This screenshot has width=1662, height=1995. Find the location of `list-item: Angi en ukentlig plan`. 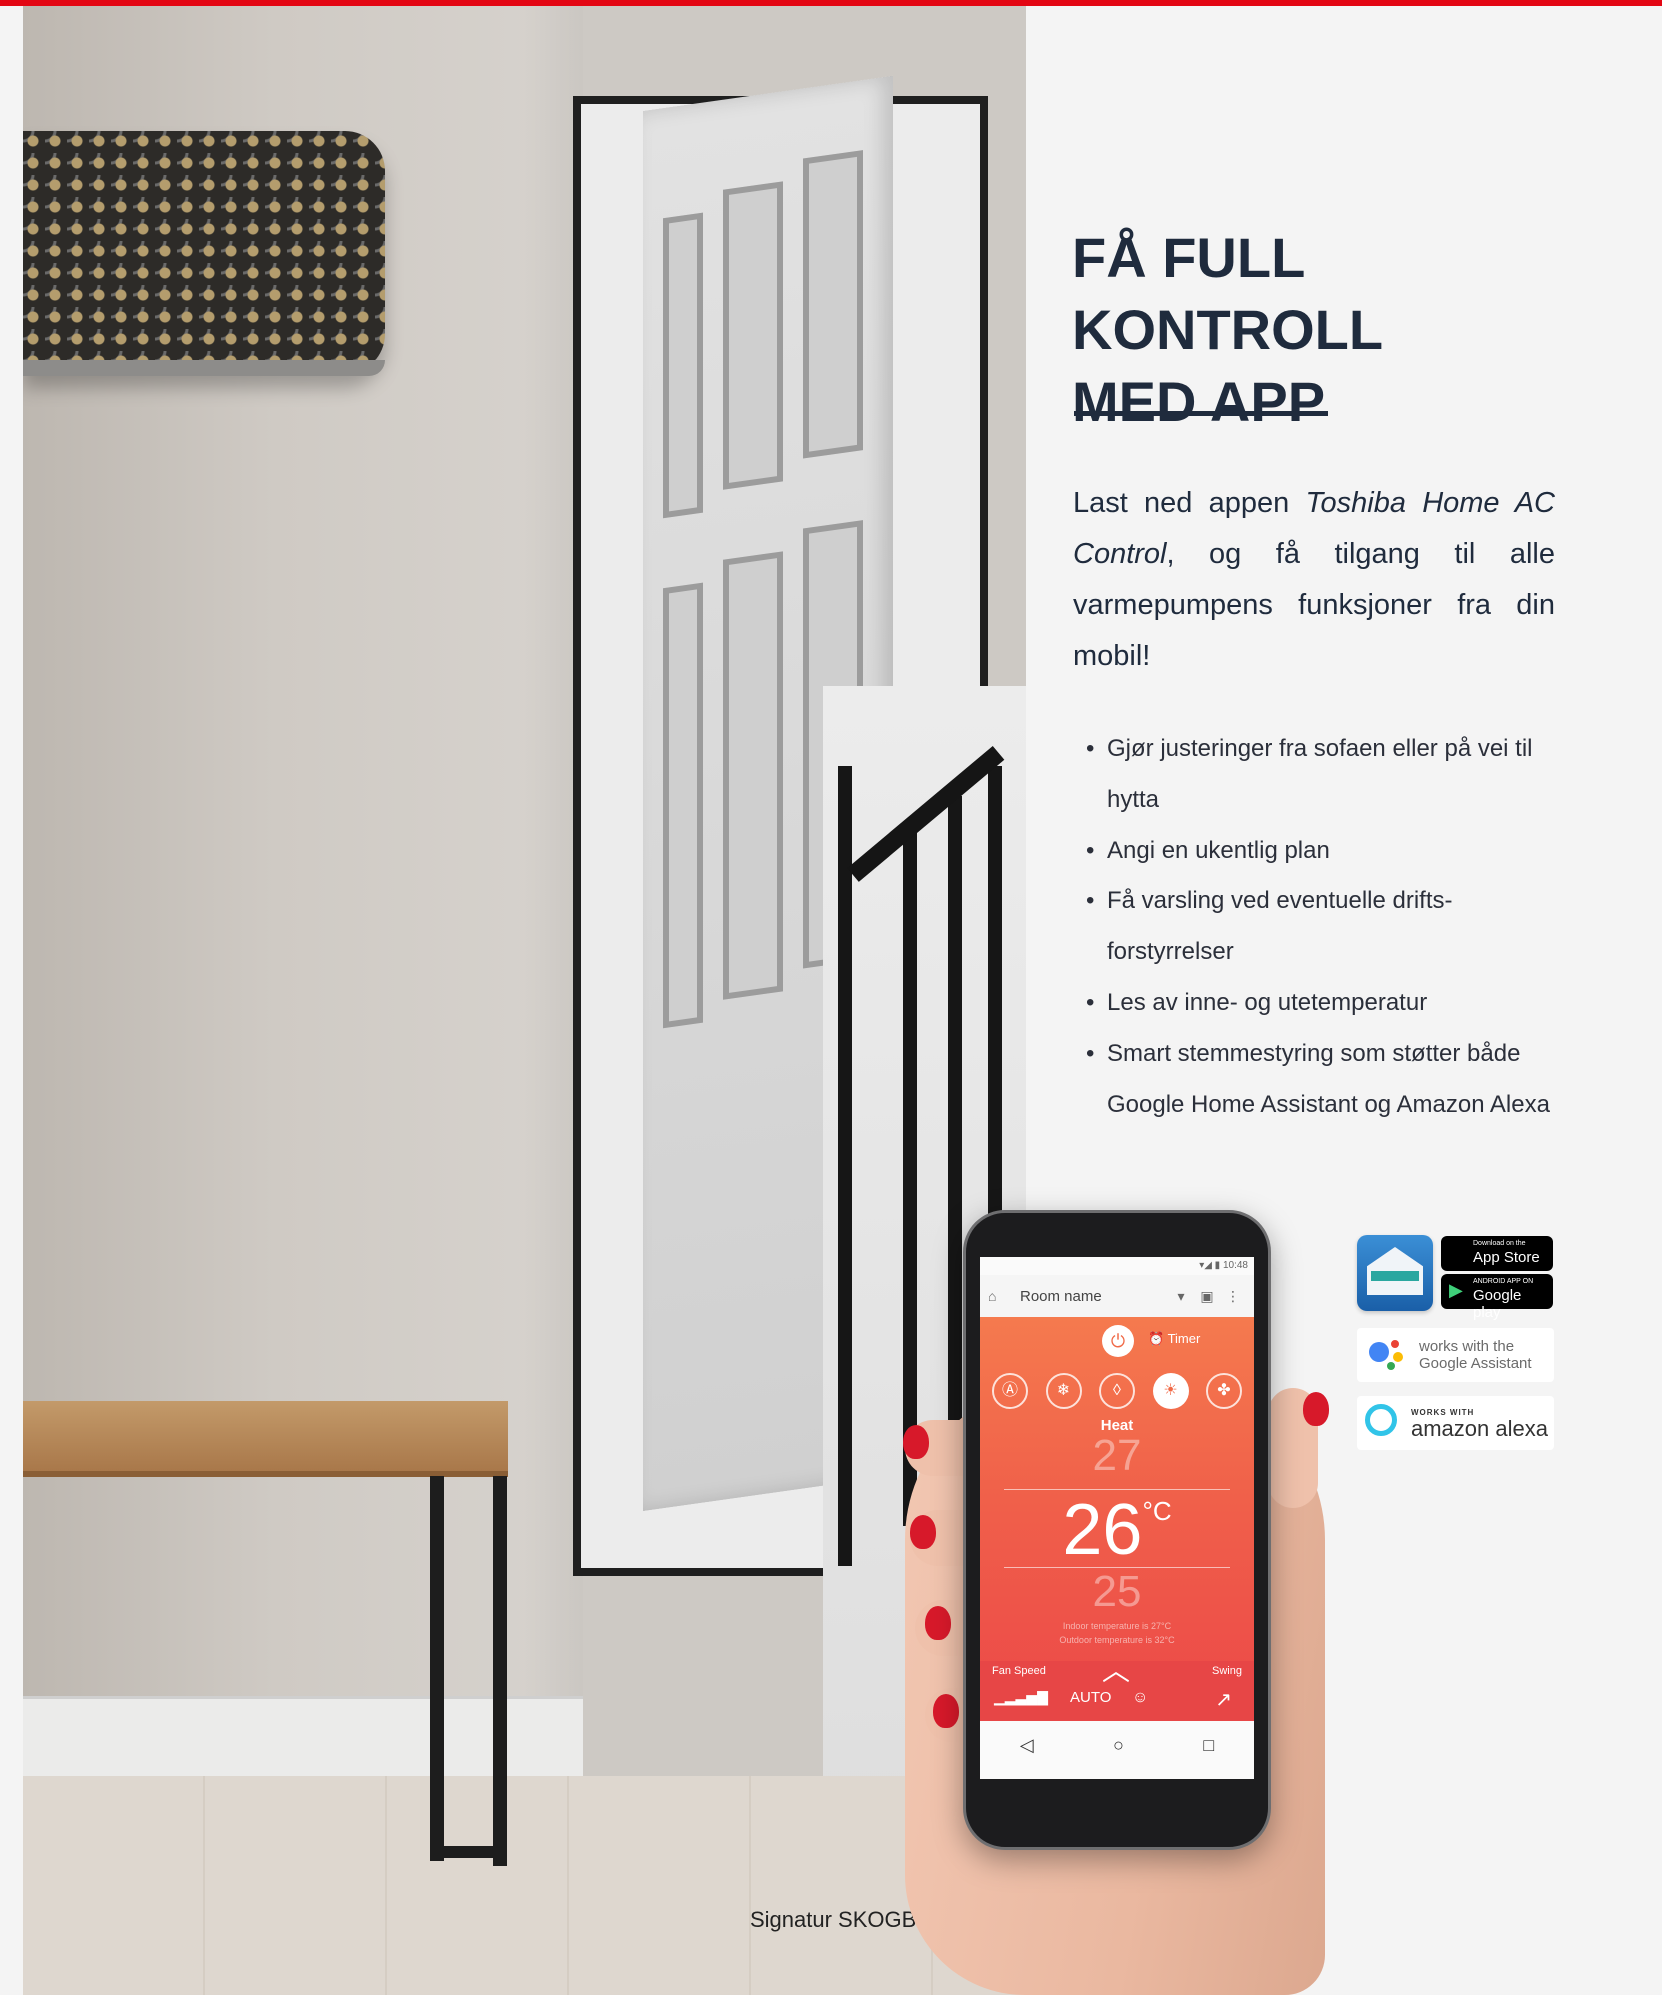

list-item: Angi en ukentlig plan is located at coordinates (1319, 851).